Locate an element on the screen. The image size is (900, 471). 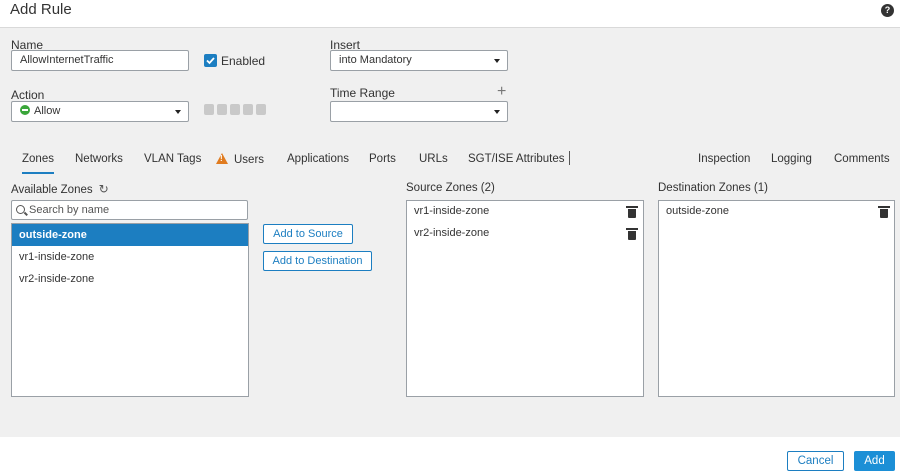
zone-search-input: Search by name is located at coordinates (129, 210).